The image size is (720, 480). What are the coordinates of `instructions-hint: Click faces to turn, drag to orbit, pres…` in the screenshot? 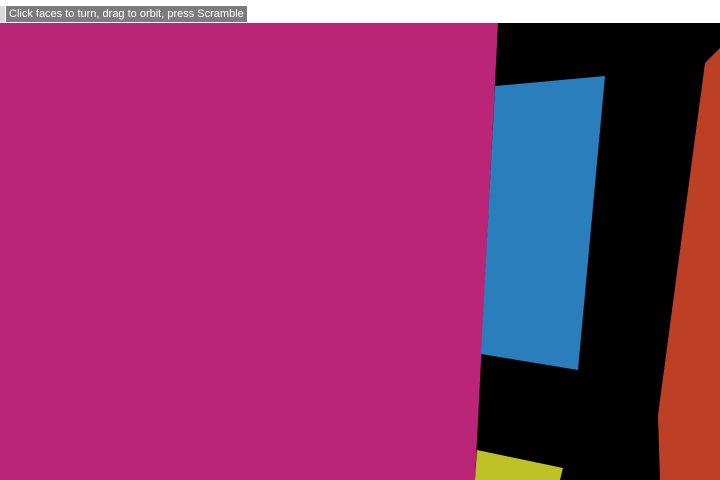 It's located at (126, 14).